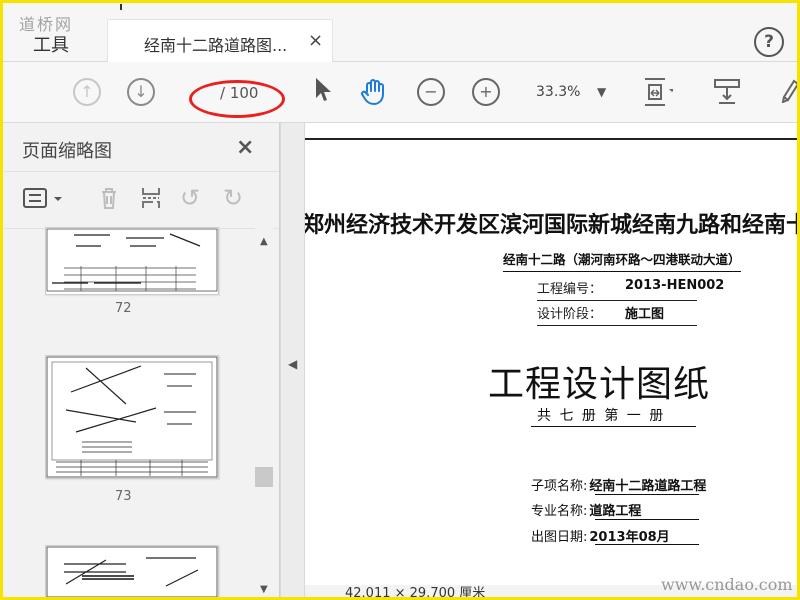 Image resolution: width=800 pixels, height=600 pixels. I want to click on next-page-icon: ↓, so click(141, 92).